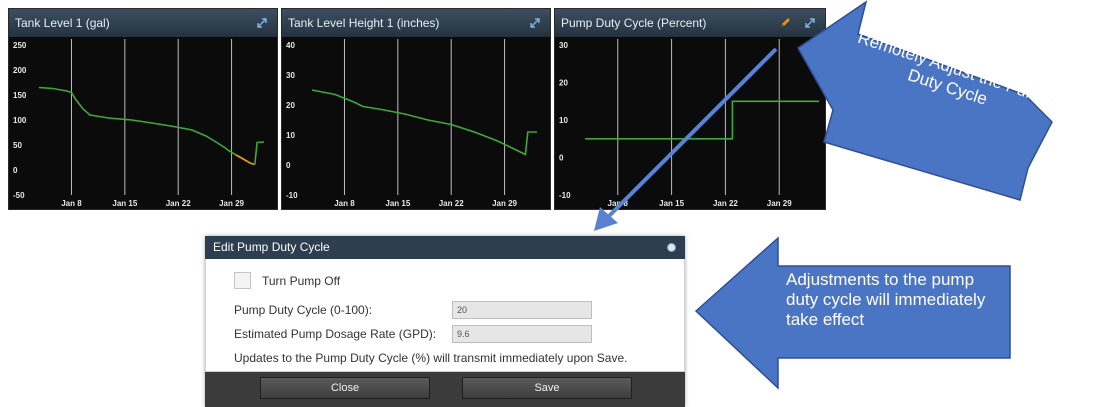 The height and width of the screenshot is (407, 1096). I want to click on close-icon, so click(671, 247).